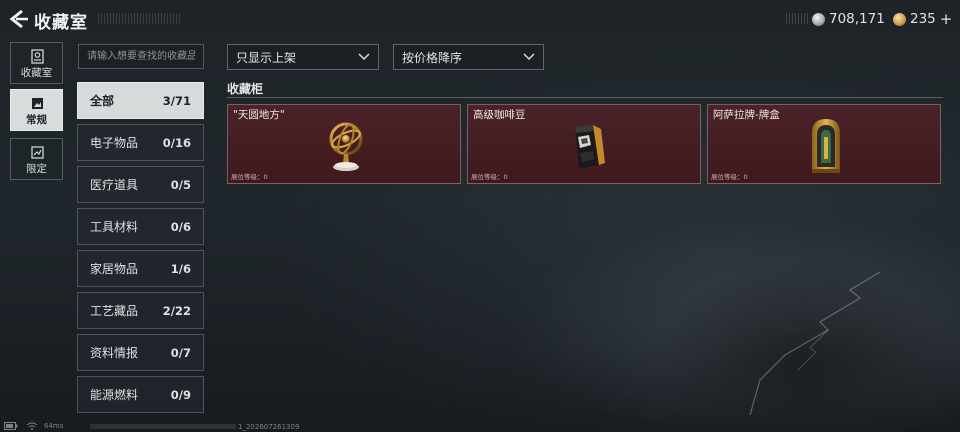  I want to click on category-count: 0/5, so click(180, 184).